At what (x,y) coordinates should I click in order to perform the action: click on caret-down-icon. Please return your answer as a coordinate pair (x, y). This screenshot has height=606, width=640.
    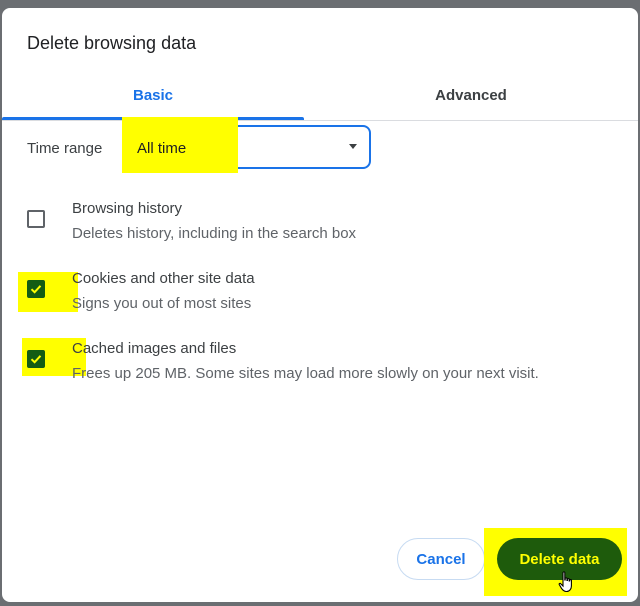
    Looking at the image, I should click on (353, 146).